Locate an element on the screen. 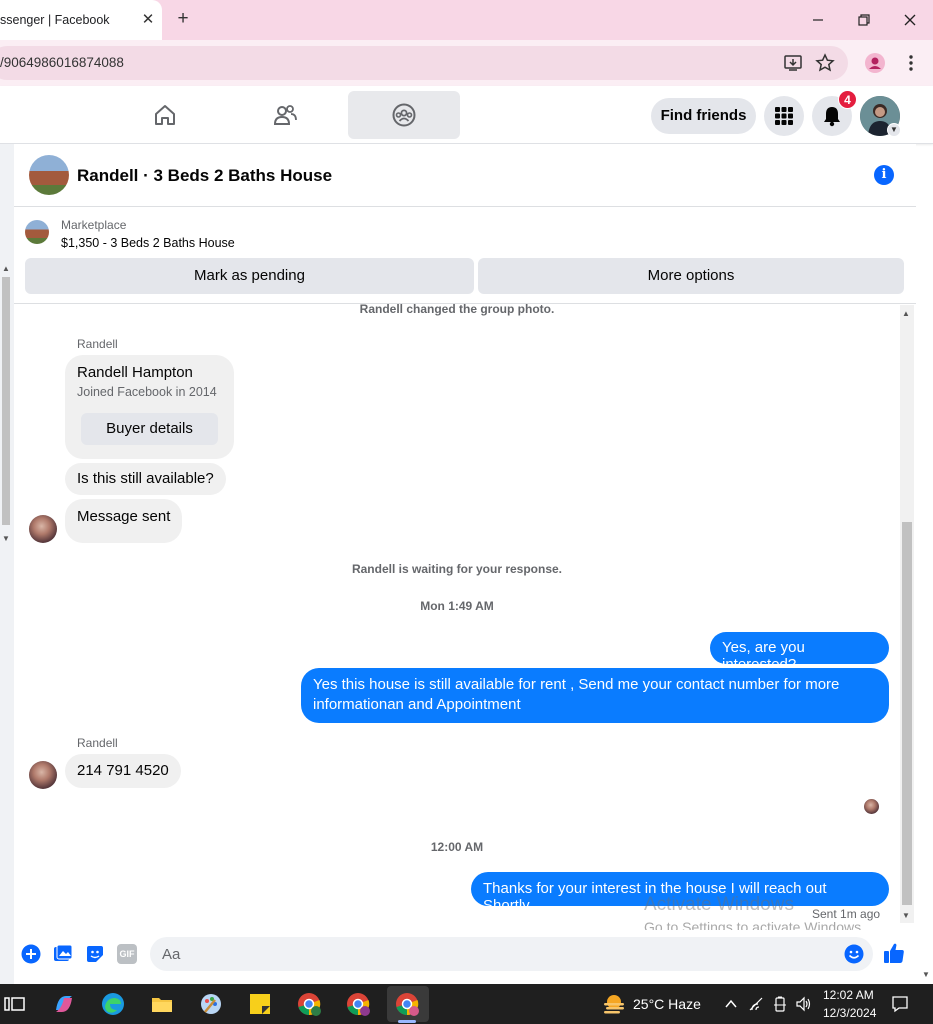 The height and width of the screenshot is (1024, 933). mark-as-pending-button: Mark as pending is located at coordinates (249, 276).